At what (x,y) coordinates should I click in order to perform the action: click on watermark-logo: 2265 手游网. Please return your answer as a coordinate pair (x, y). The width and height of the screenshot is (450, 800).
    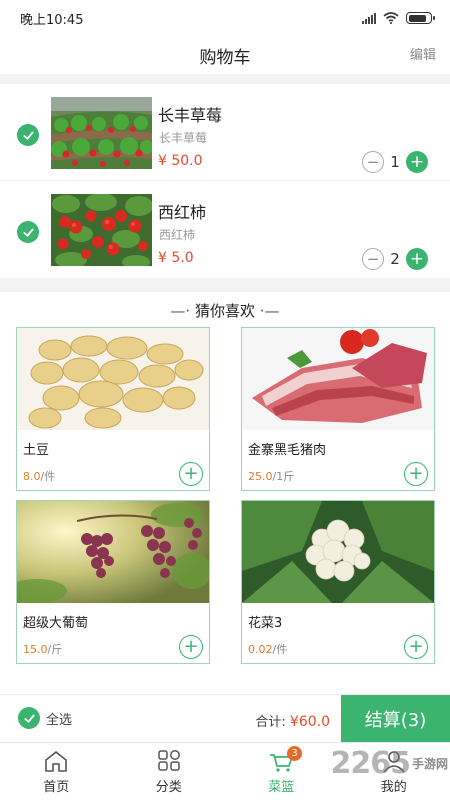
    Looking at the image, I should click on (389, 763).